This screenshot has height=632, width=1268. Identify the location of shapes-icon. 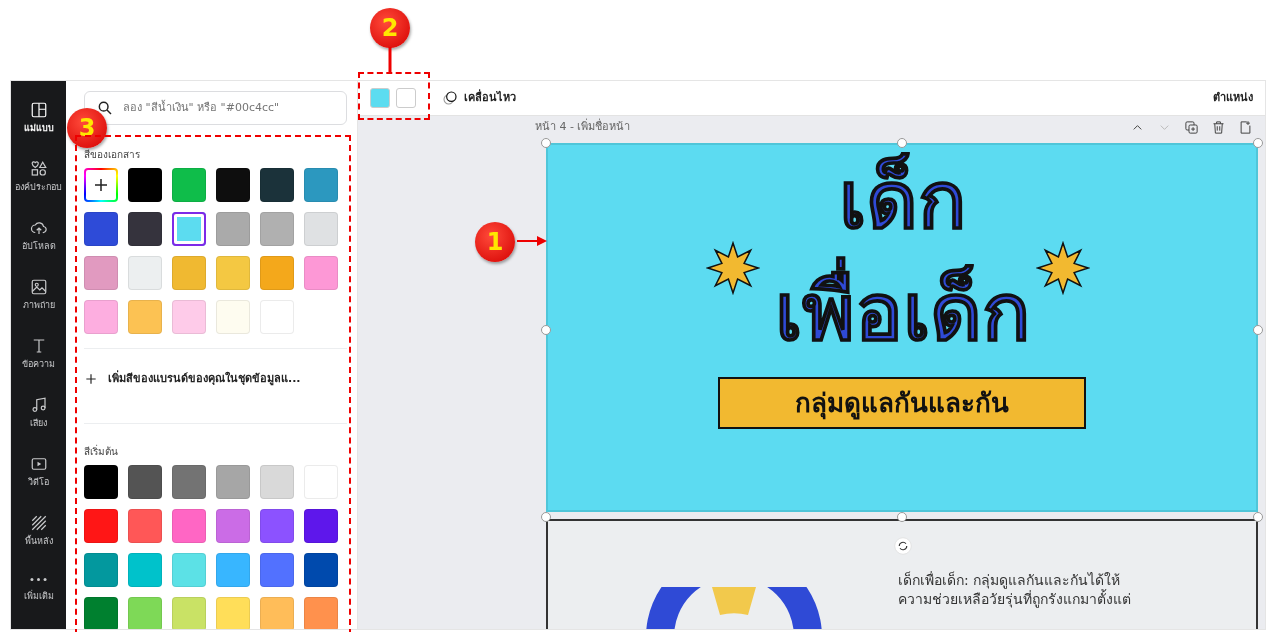
(38, 169).